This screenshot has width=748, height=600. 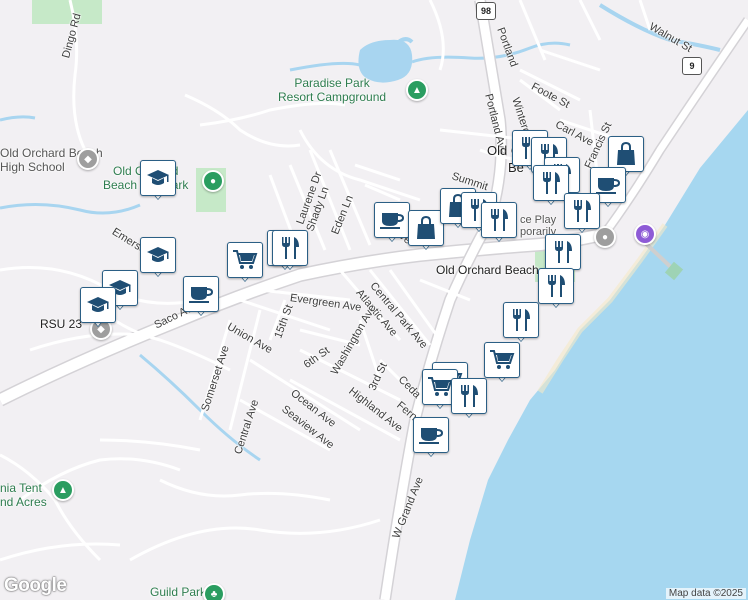 What do you see at coordinates (67, 12) in the screenshot?
I see `park-area` at bounding box center [67, 12].